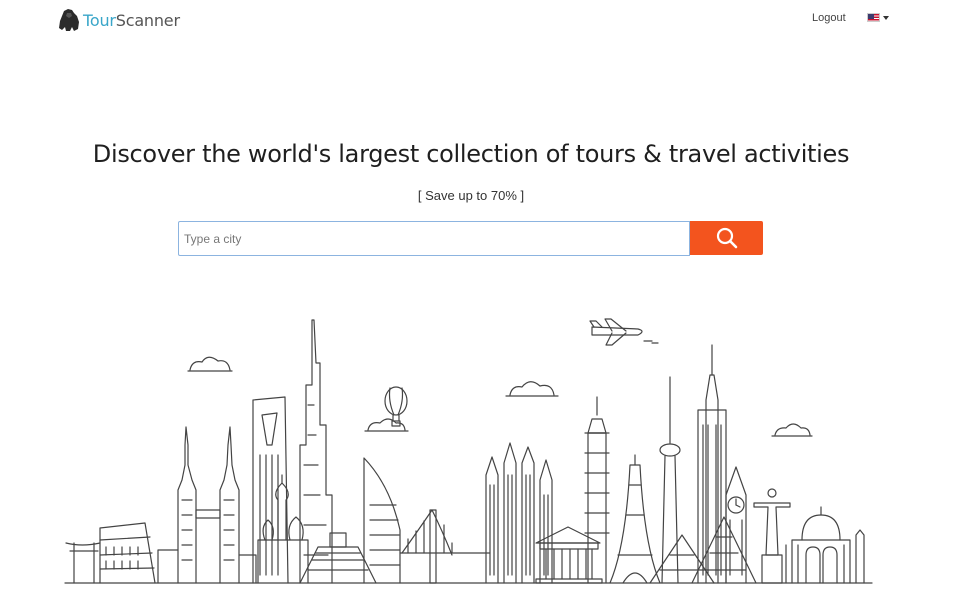  Describe the element at coordinates (99, 20) in the screenshot. I see `logo-text-tour: Tour` at that location.